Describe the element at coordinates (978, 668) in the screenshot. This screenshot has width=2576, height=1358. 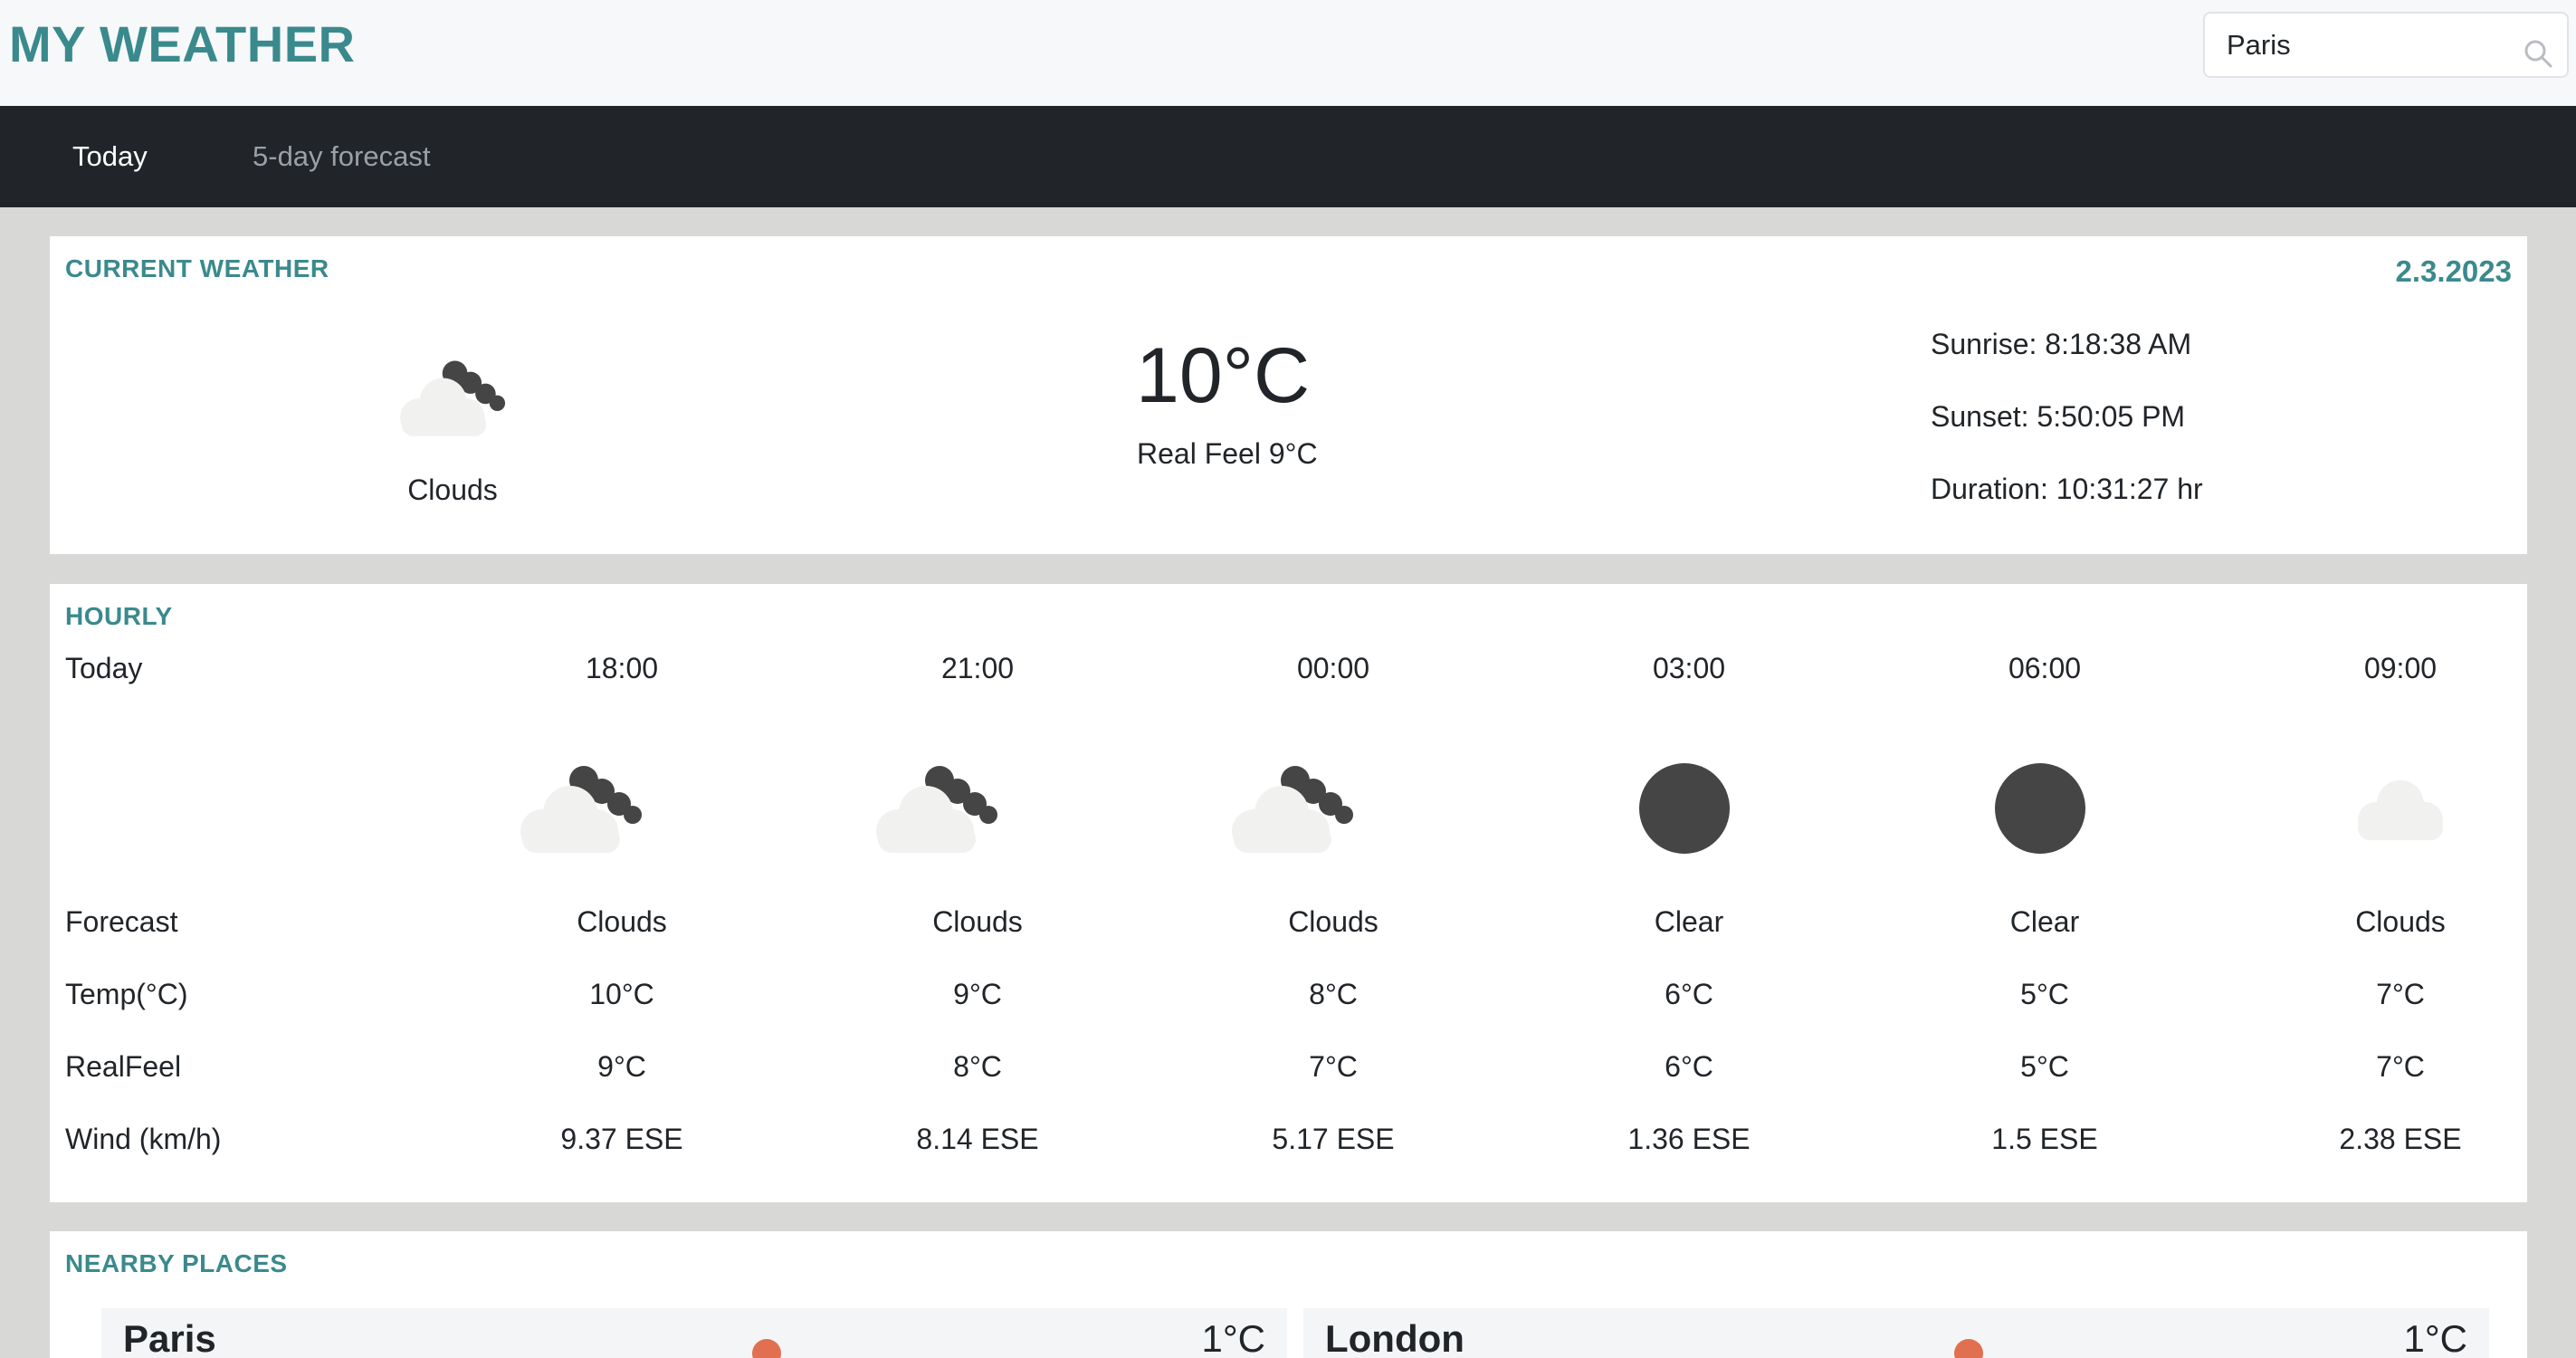
I see `hour-time: 21:00` at that location.